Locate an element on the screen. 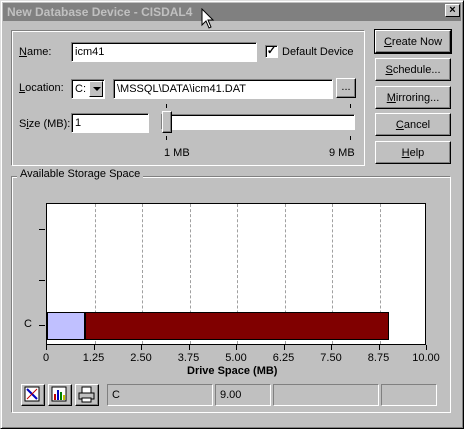  printer-icon is located at coordinates (86, 394).